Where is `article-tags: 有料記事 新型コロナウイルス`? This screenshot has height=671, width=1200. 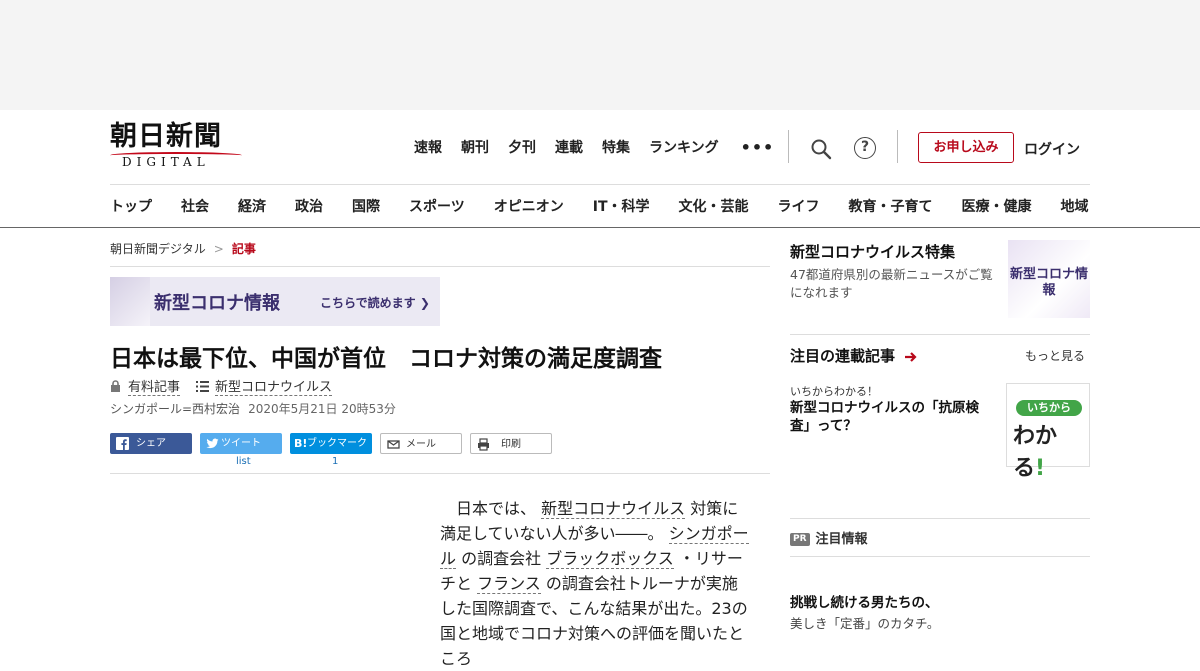 article-tags: 有料記事 新型コロナウイルス is located at coordinates (221, 386).